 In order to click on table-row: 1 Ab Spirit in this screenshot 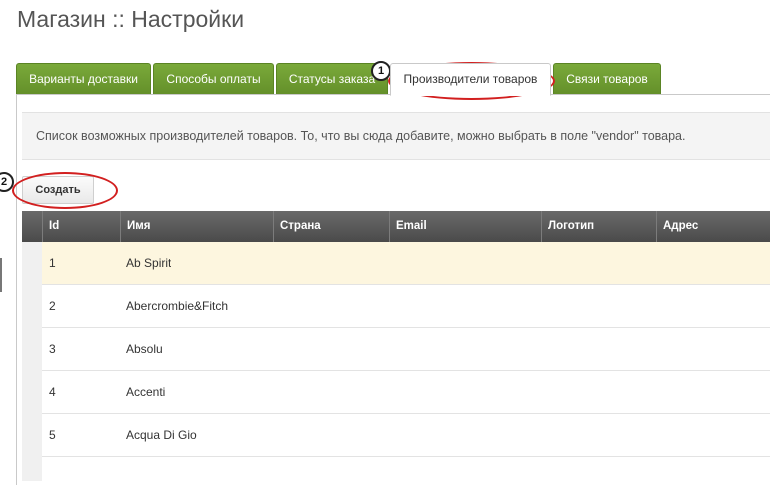, I will do `click(396, 263)`.